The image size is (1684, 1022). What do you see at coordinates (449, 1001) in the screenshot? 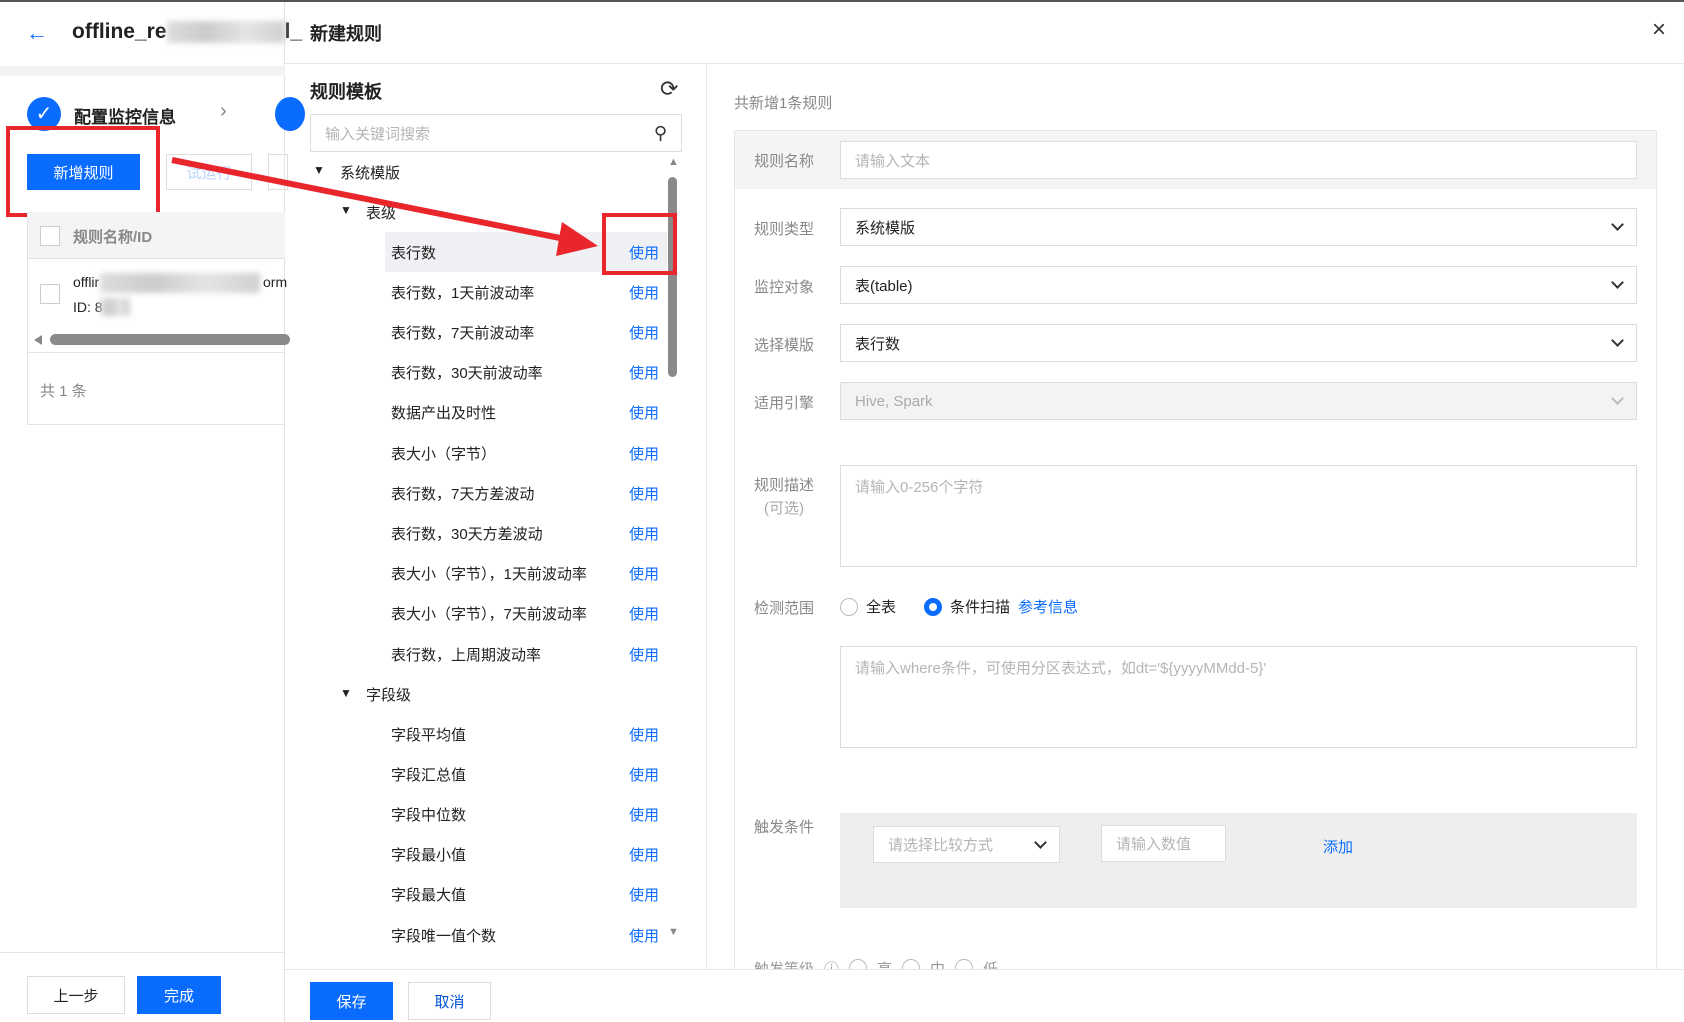
I see `cancel-button: 取消` at bounding box center [449, 1001].